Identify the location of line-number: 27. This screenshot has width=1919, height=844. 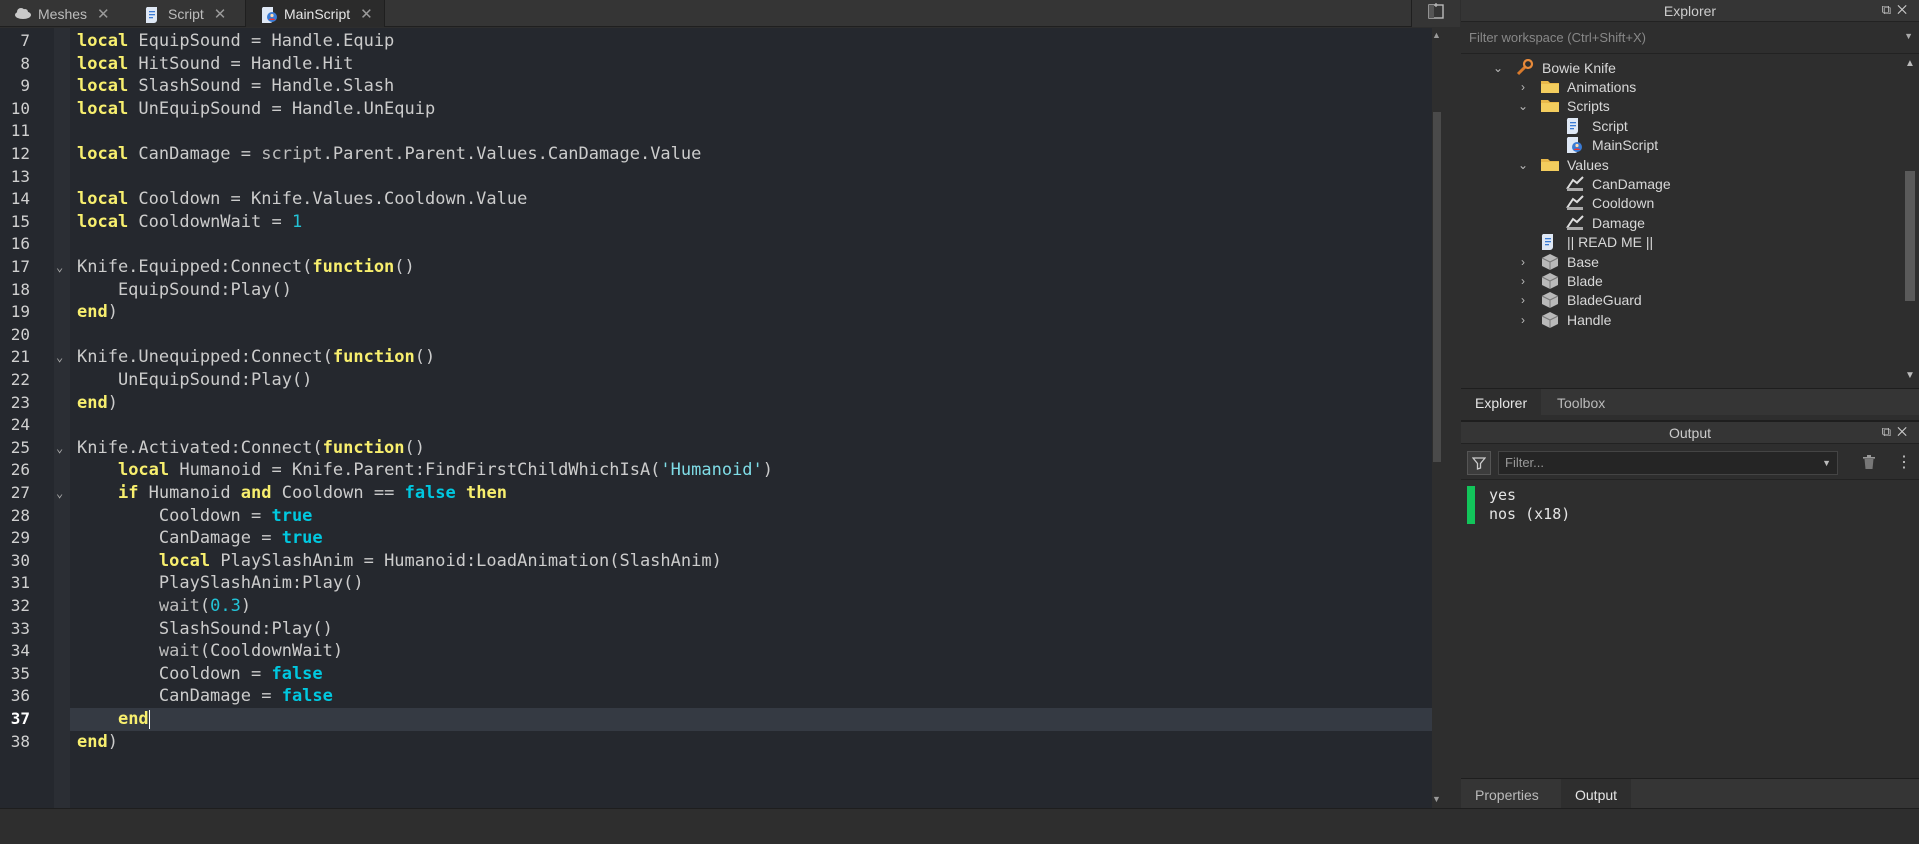
(20, 492).